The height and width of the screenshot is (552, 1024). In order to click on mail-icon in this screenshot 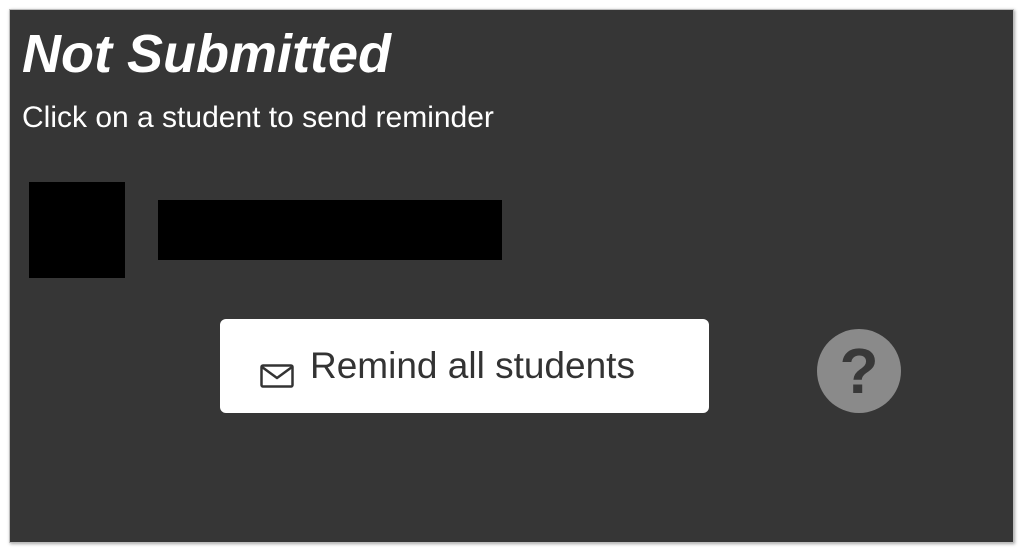, I will do `click(277, 371)`.